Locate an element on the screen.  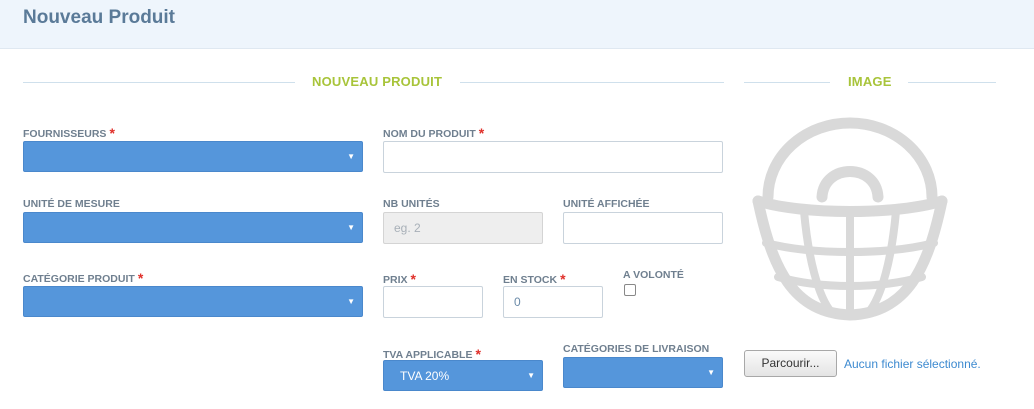
page-header: Nouveau Produit is located at coordinates (517, 24).